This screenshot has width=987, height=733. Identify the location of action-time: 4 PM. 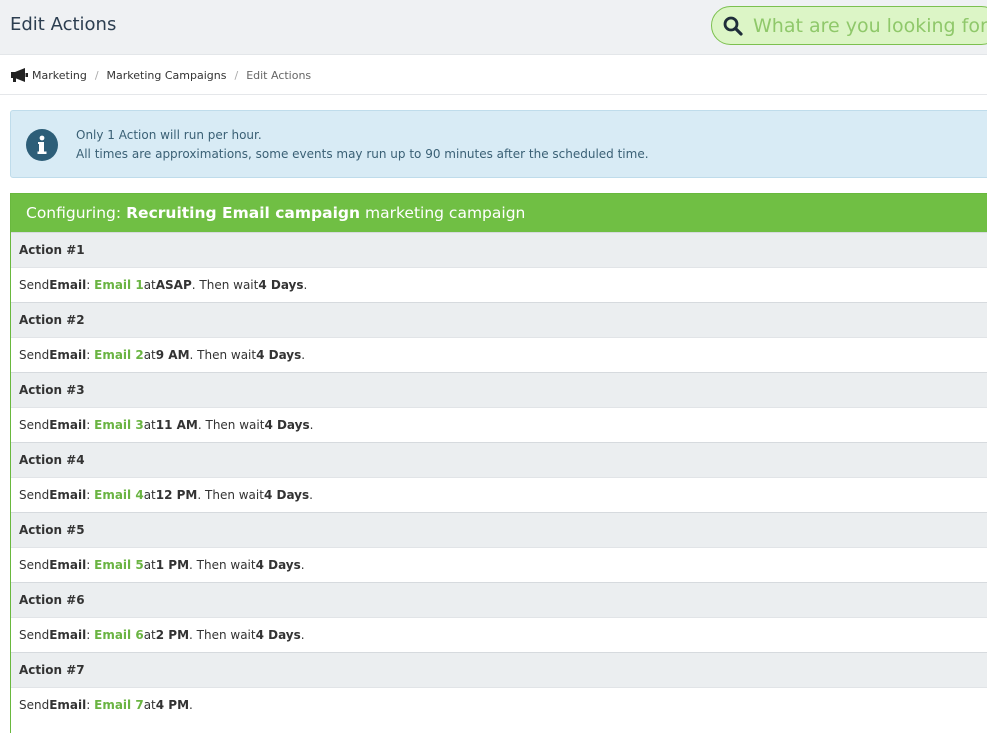
(172, 705).